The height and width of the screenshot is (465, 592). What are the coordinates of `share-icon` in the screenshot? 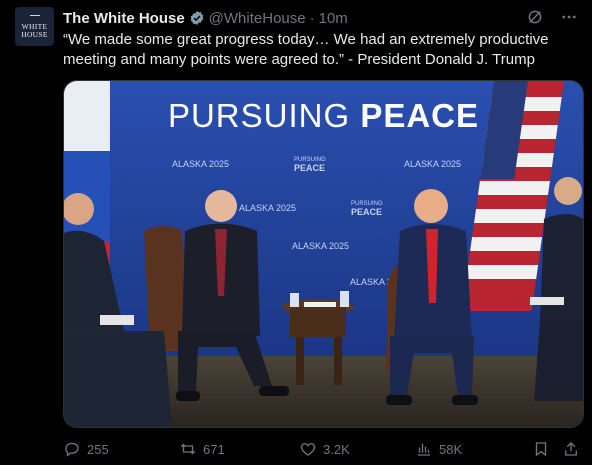 It's located at (571, 449).